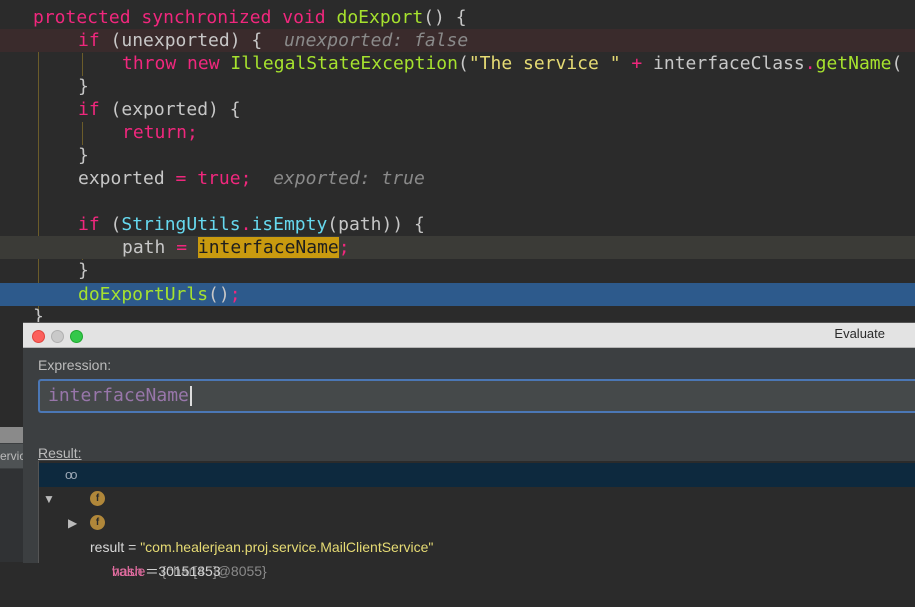  What do you see at coordinates (160, 132) in the screenshot?
I see `code-line: return;` at bounding box center [160, 132].